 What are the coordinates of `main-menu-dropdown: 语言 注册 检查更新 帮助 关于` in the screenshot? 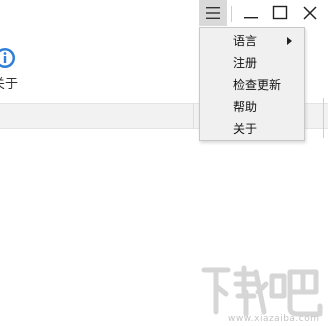 It's located at (252, 84).